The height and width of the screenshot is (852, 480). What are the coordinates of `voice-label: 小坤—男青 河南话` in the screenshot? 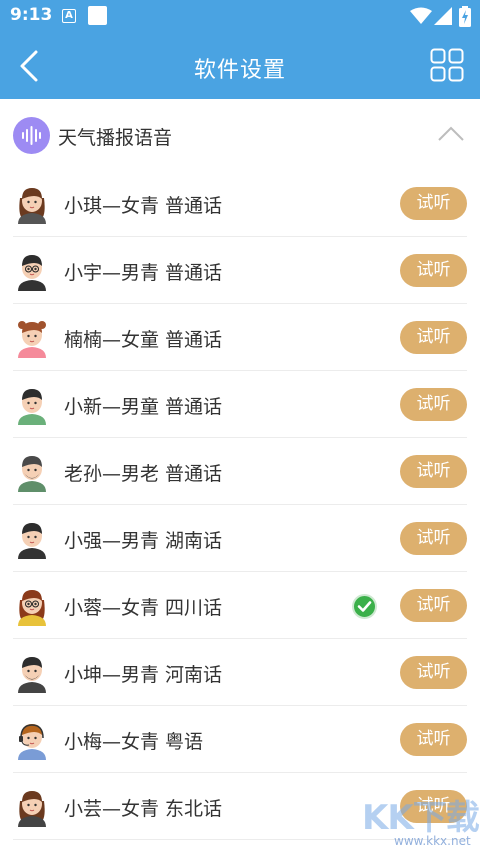 It's located at (143, 675).